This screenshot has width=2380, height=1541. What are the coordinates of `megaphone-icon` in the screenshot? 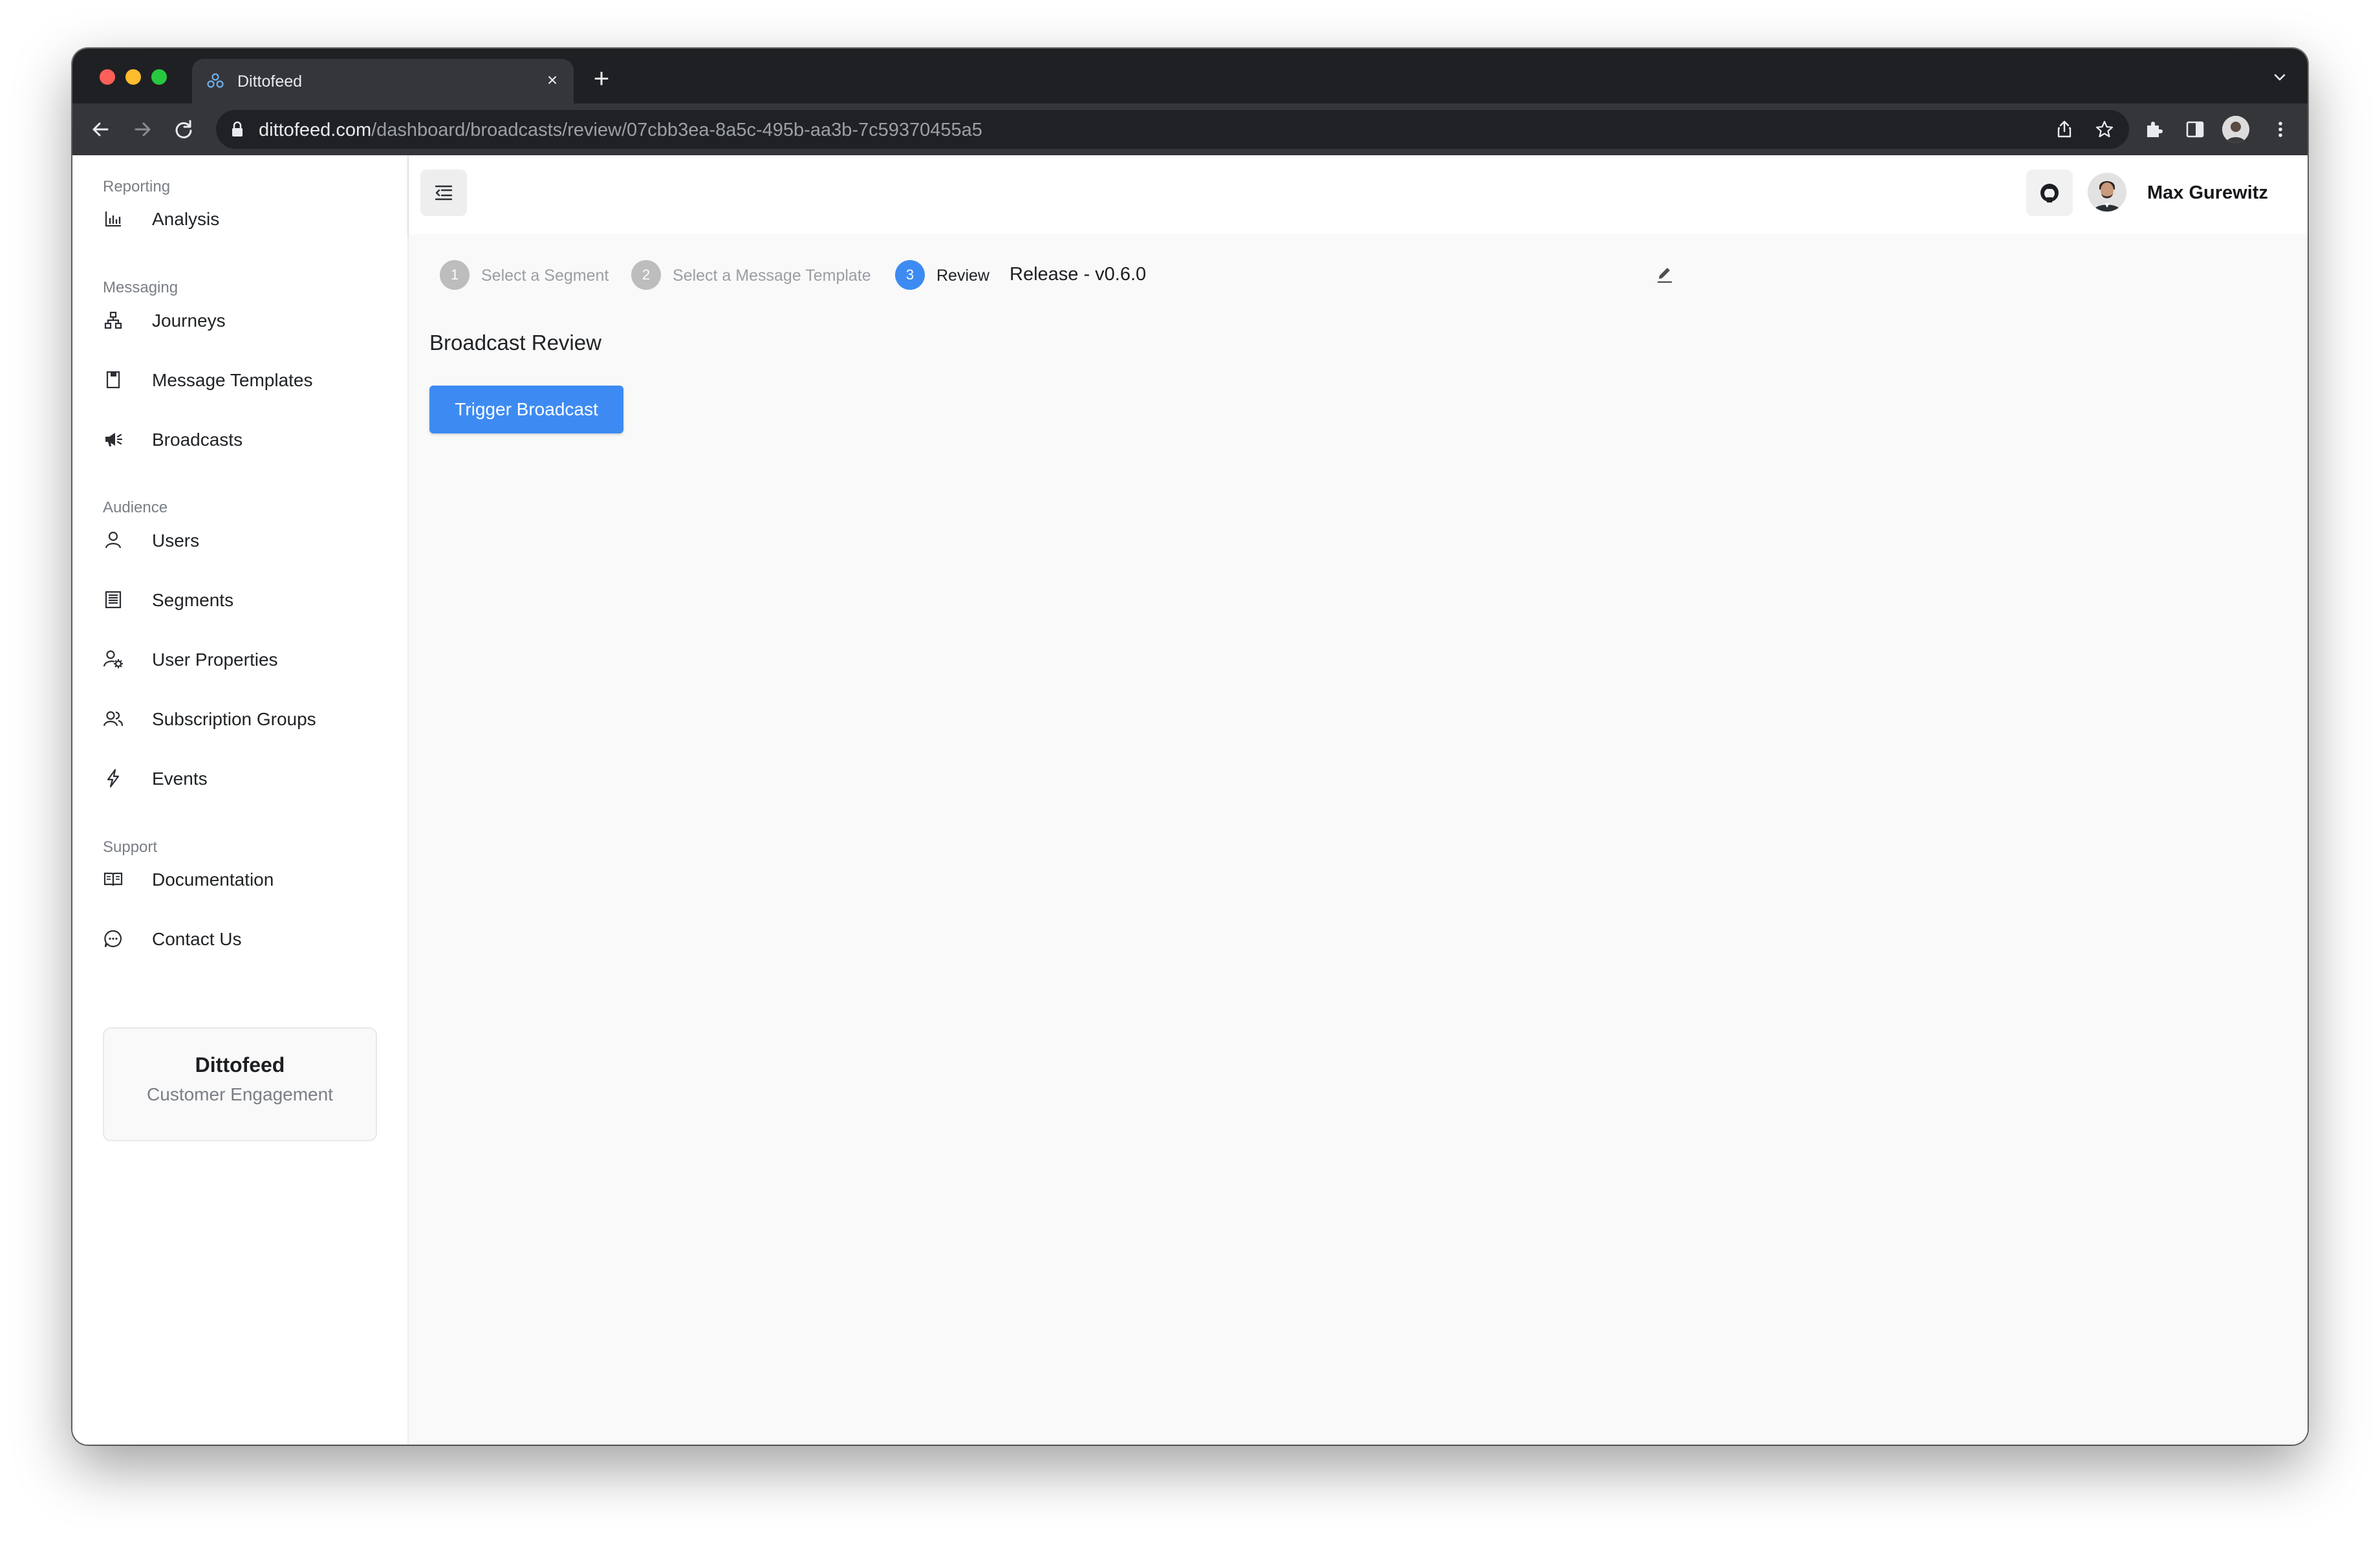 It's located at (114, 439).